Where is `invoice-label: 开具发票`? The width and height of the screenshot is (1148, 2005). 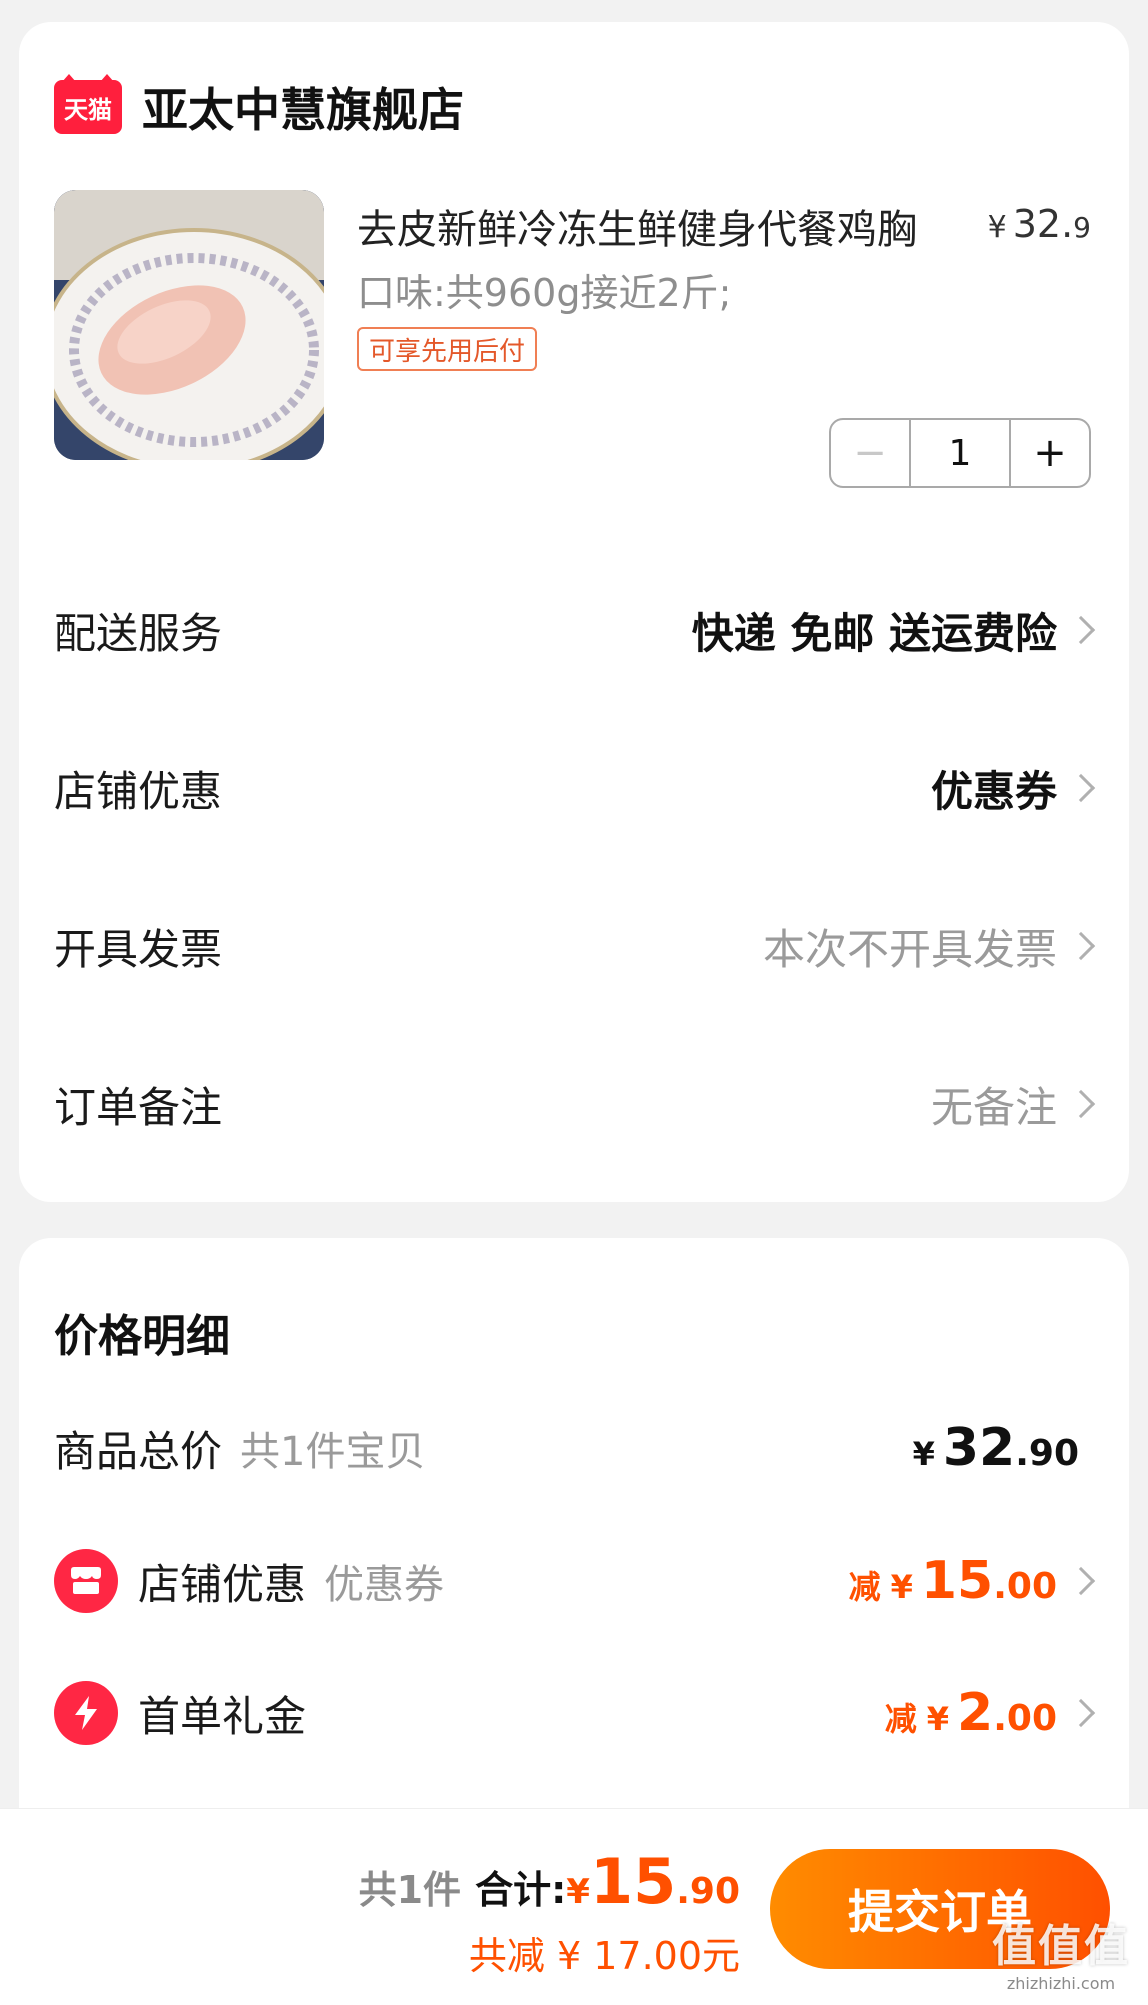
invoice-label: 开具发票 is located at coordinates (138, 949).